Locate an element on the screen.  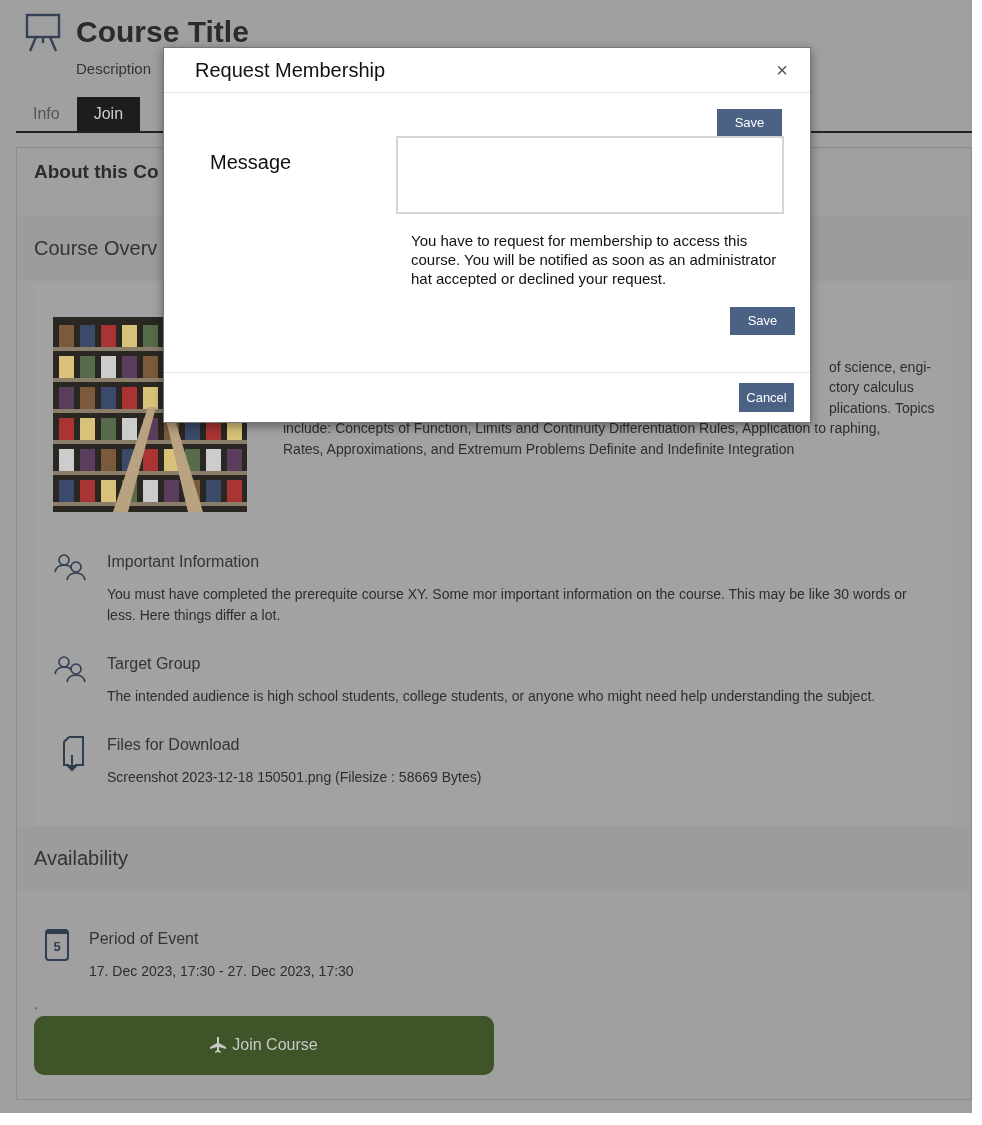
item-text: You must have completed the prerequite course XY. Some mor important information on the course. This may be like 30 words or less. Here things differ a lot. is located at coordinates (507, 604).